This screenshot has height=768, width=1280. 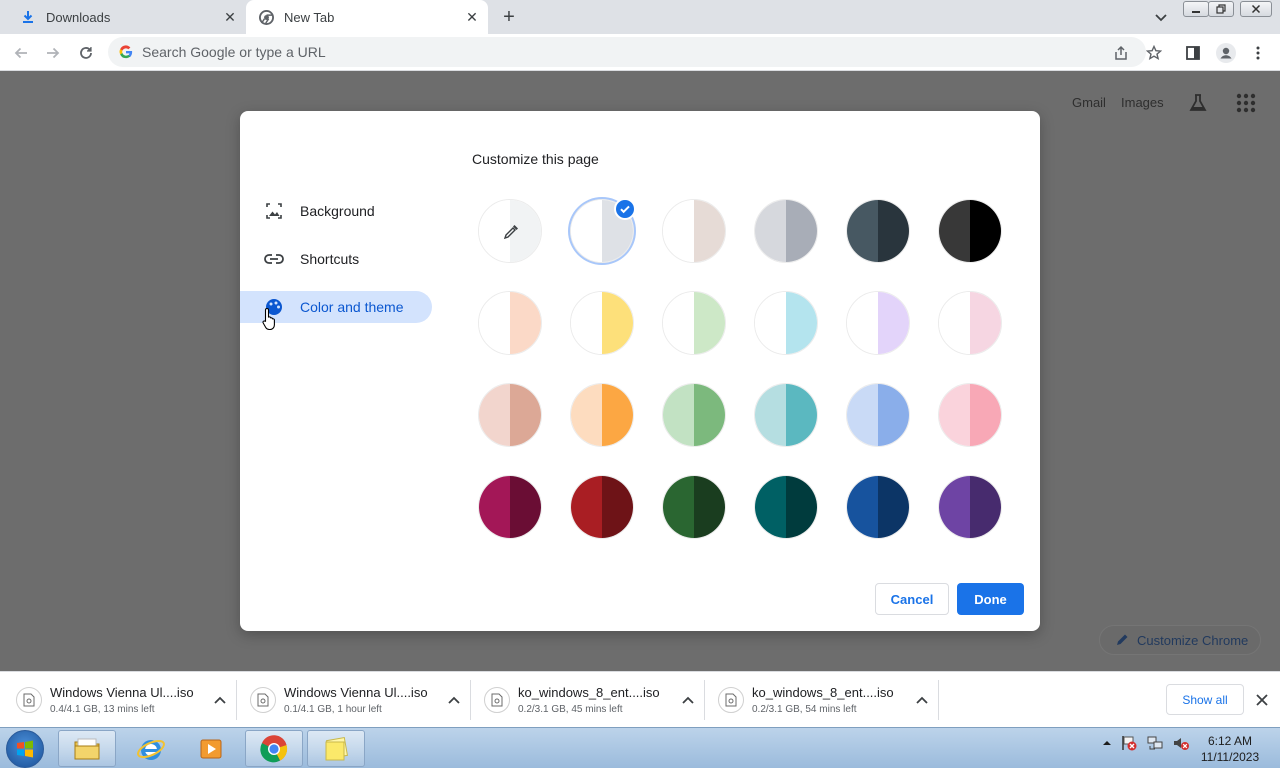 What do you see at coordinates (1107, 743) in the screenshot?
I see `show-hidden-icons-icon` at bounding box center [1107, 743].